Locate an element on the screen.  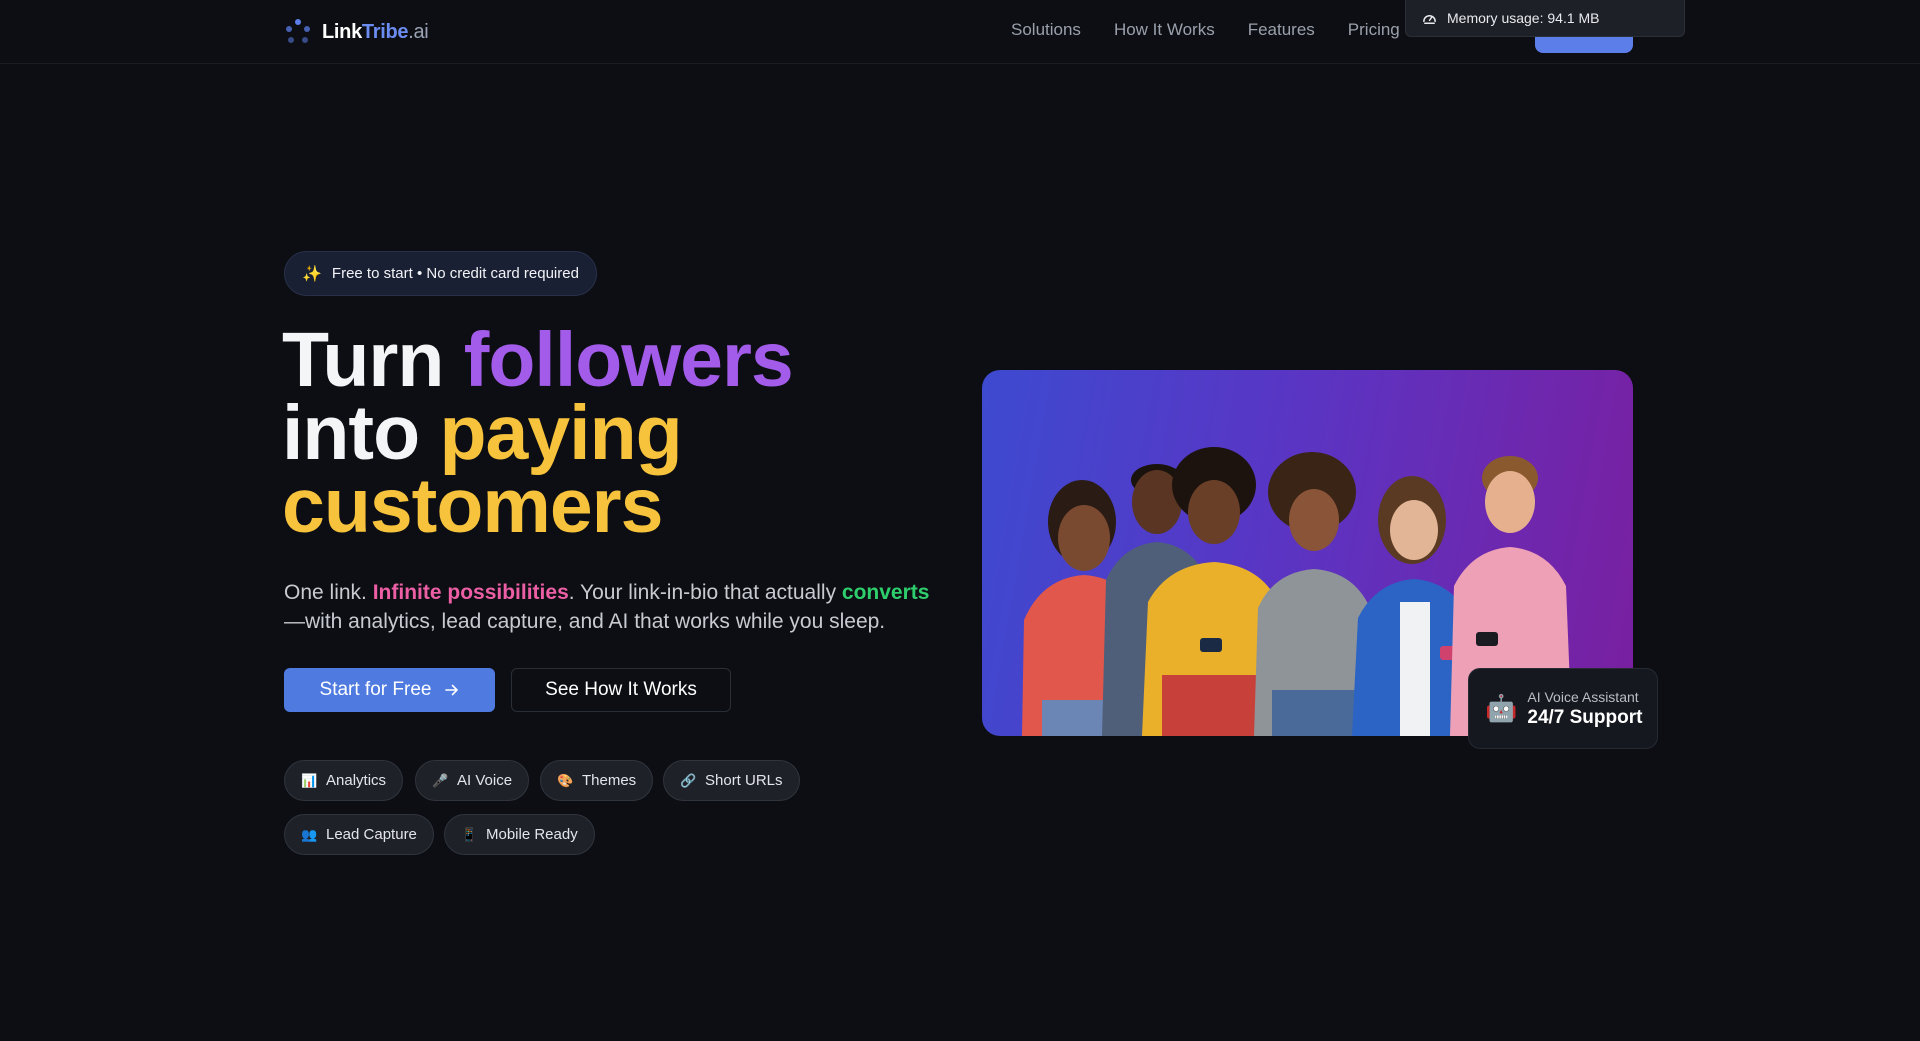
nav-pricing: Pricing is located at coordinates (1374, 30).